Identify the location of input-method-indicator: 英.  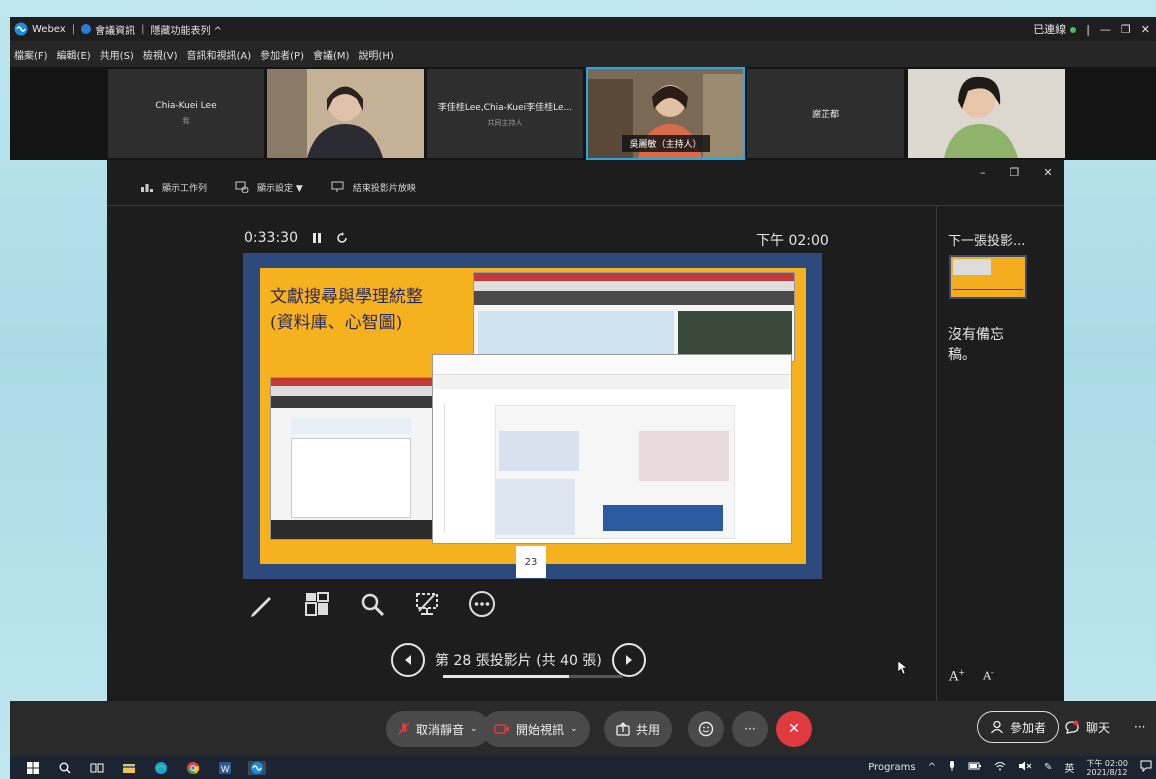
(1069, 767).